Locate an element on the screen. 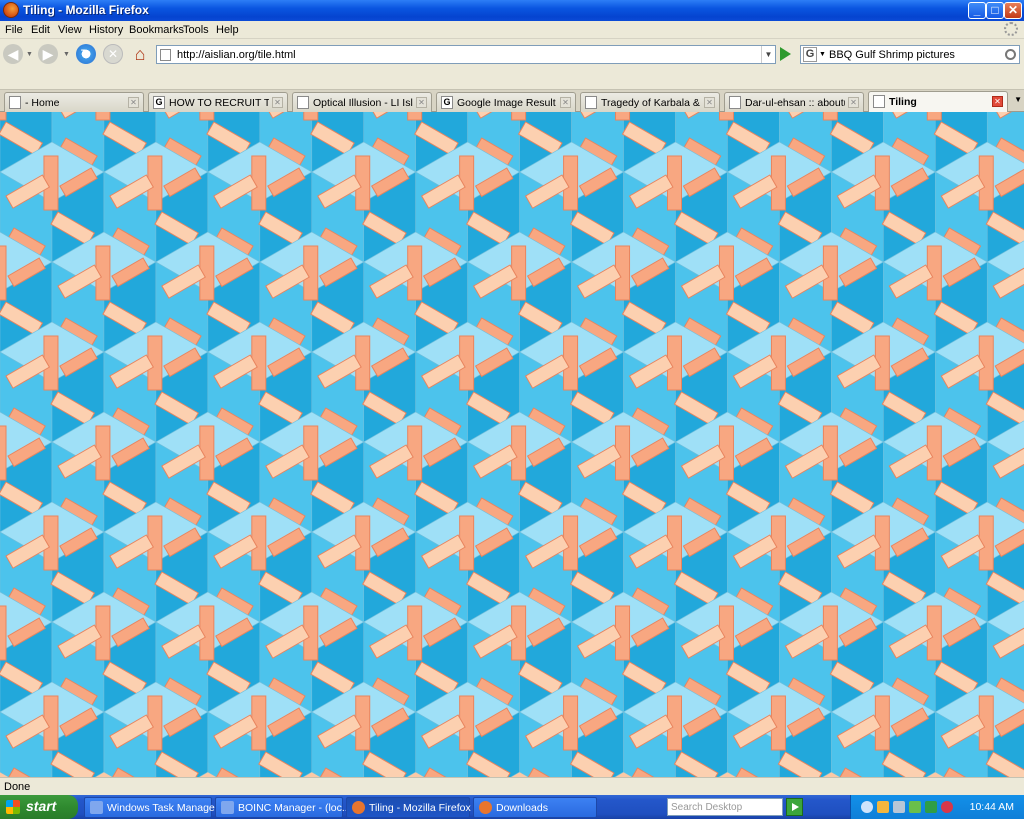 This screenshot has width=1024, height=819. window-title: Tiling - Mozilla Firefox is located at coordinates (86, 10).